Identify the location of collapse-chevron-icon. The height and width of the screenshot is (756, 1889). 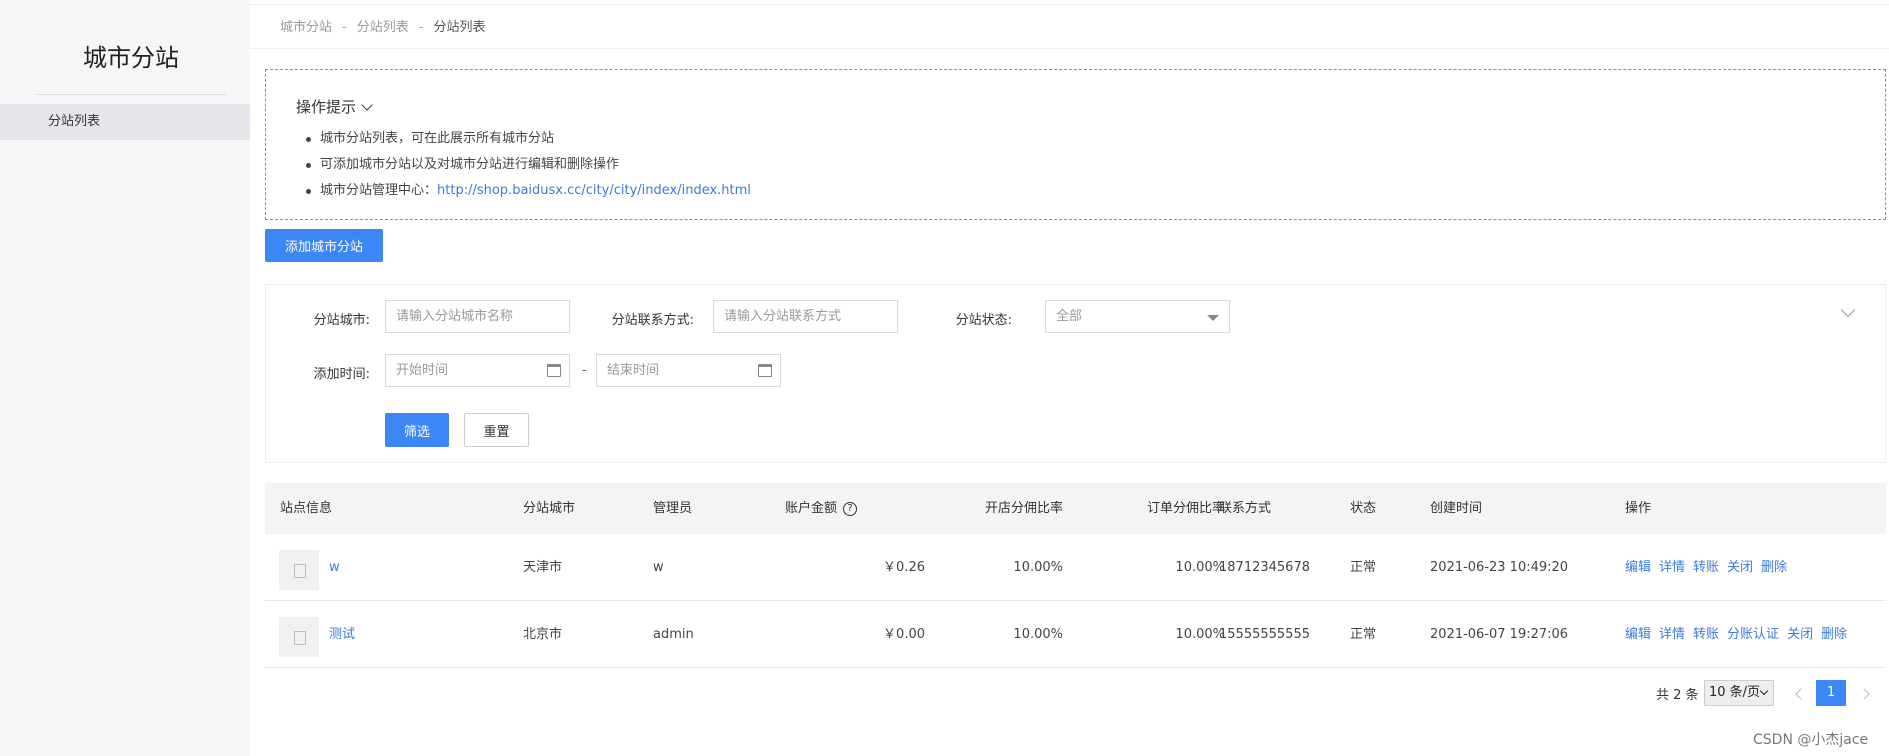
(1848, 310).